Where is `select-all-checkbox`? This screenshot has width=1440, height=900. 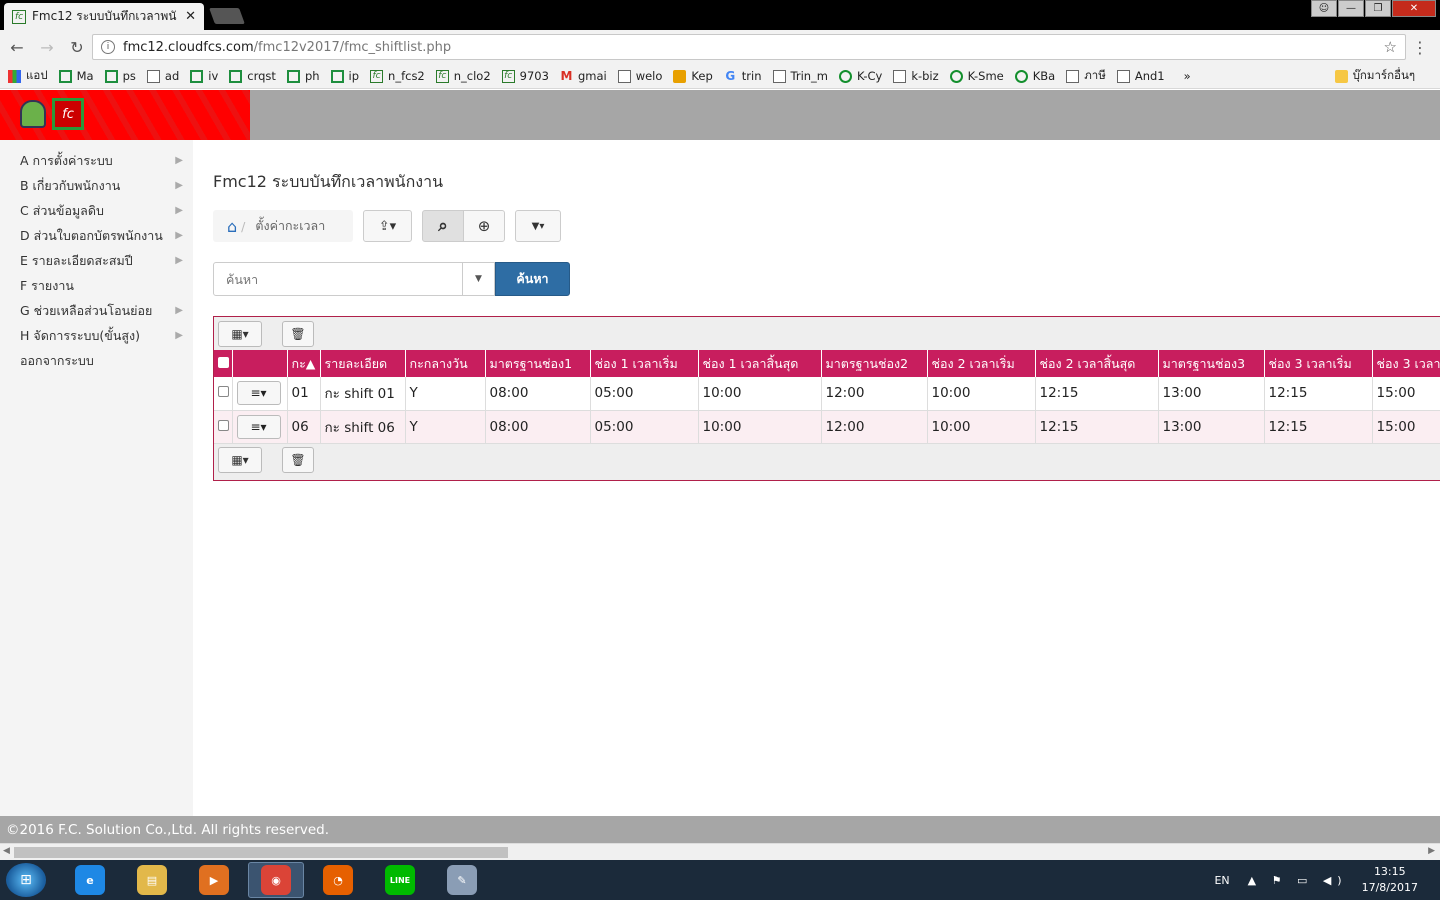
select-all-checkbox is located at coordinates (223, 362).